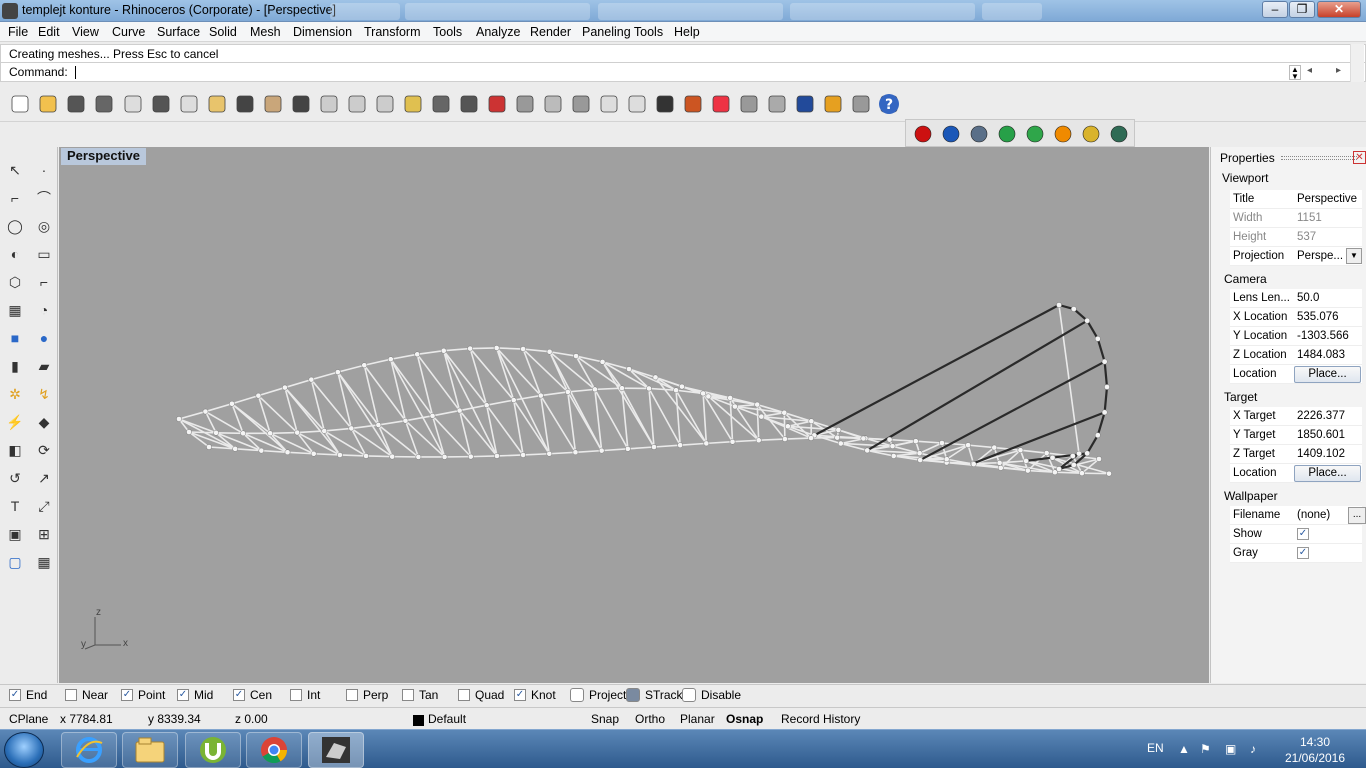  What do you see at coordinates (665, 104) in the screenshot?
I see `lock-icon` at bounding box center [665, 104].